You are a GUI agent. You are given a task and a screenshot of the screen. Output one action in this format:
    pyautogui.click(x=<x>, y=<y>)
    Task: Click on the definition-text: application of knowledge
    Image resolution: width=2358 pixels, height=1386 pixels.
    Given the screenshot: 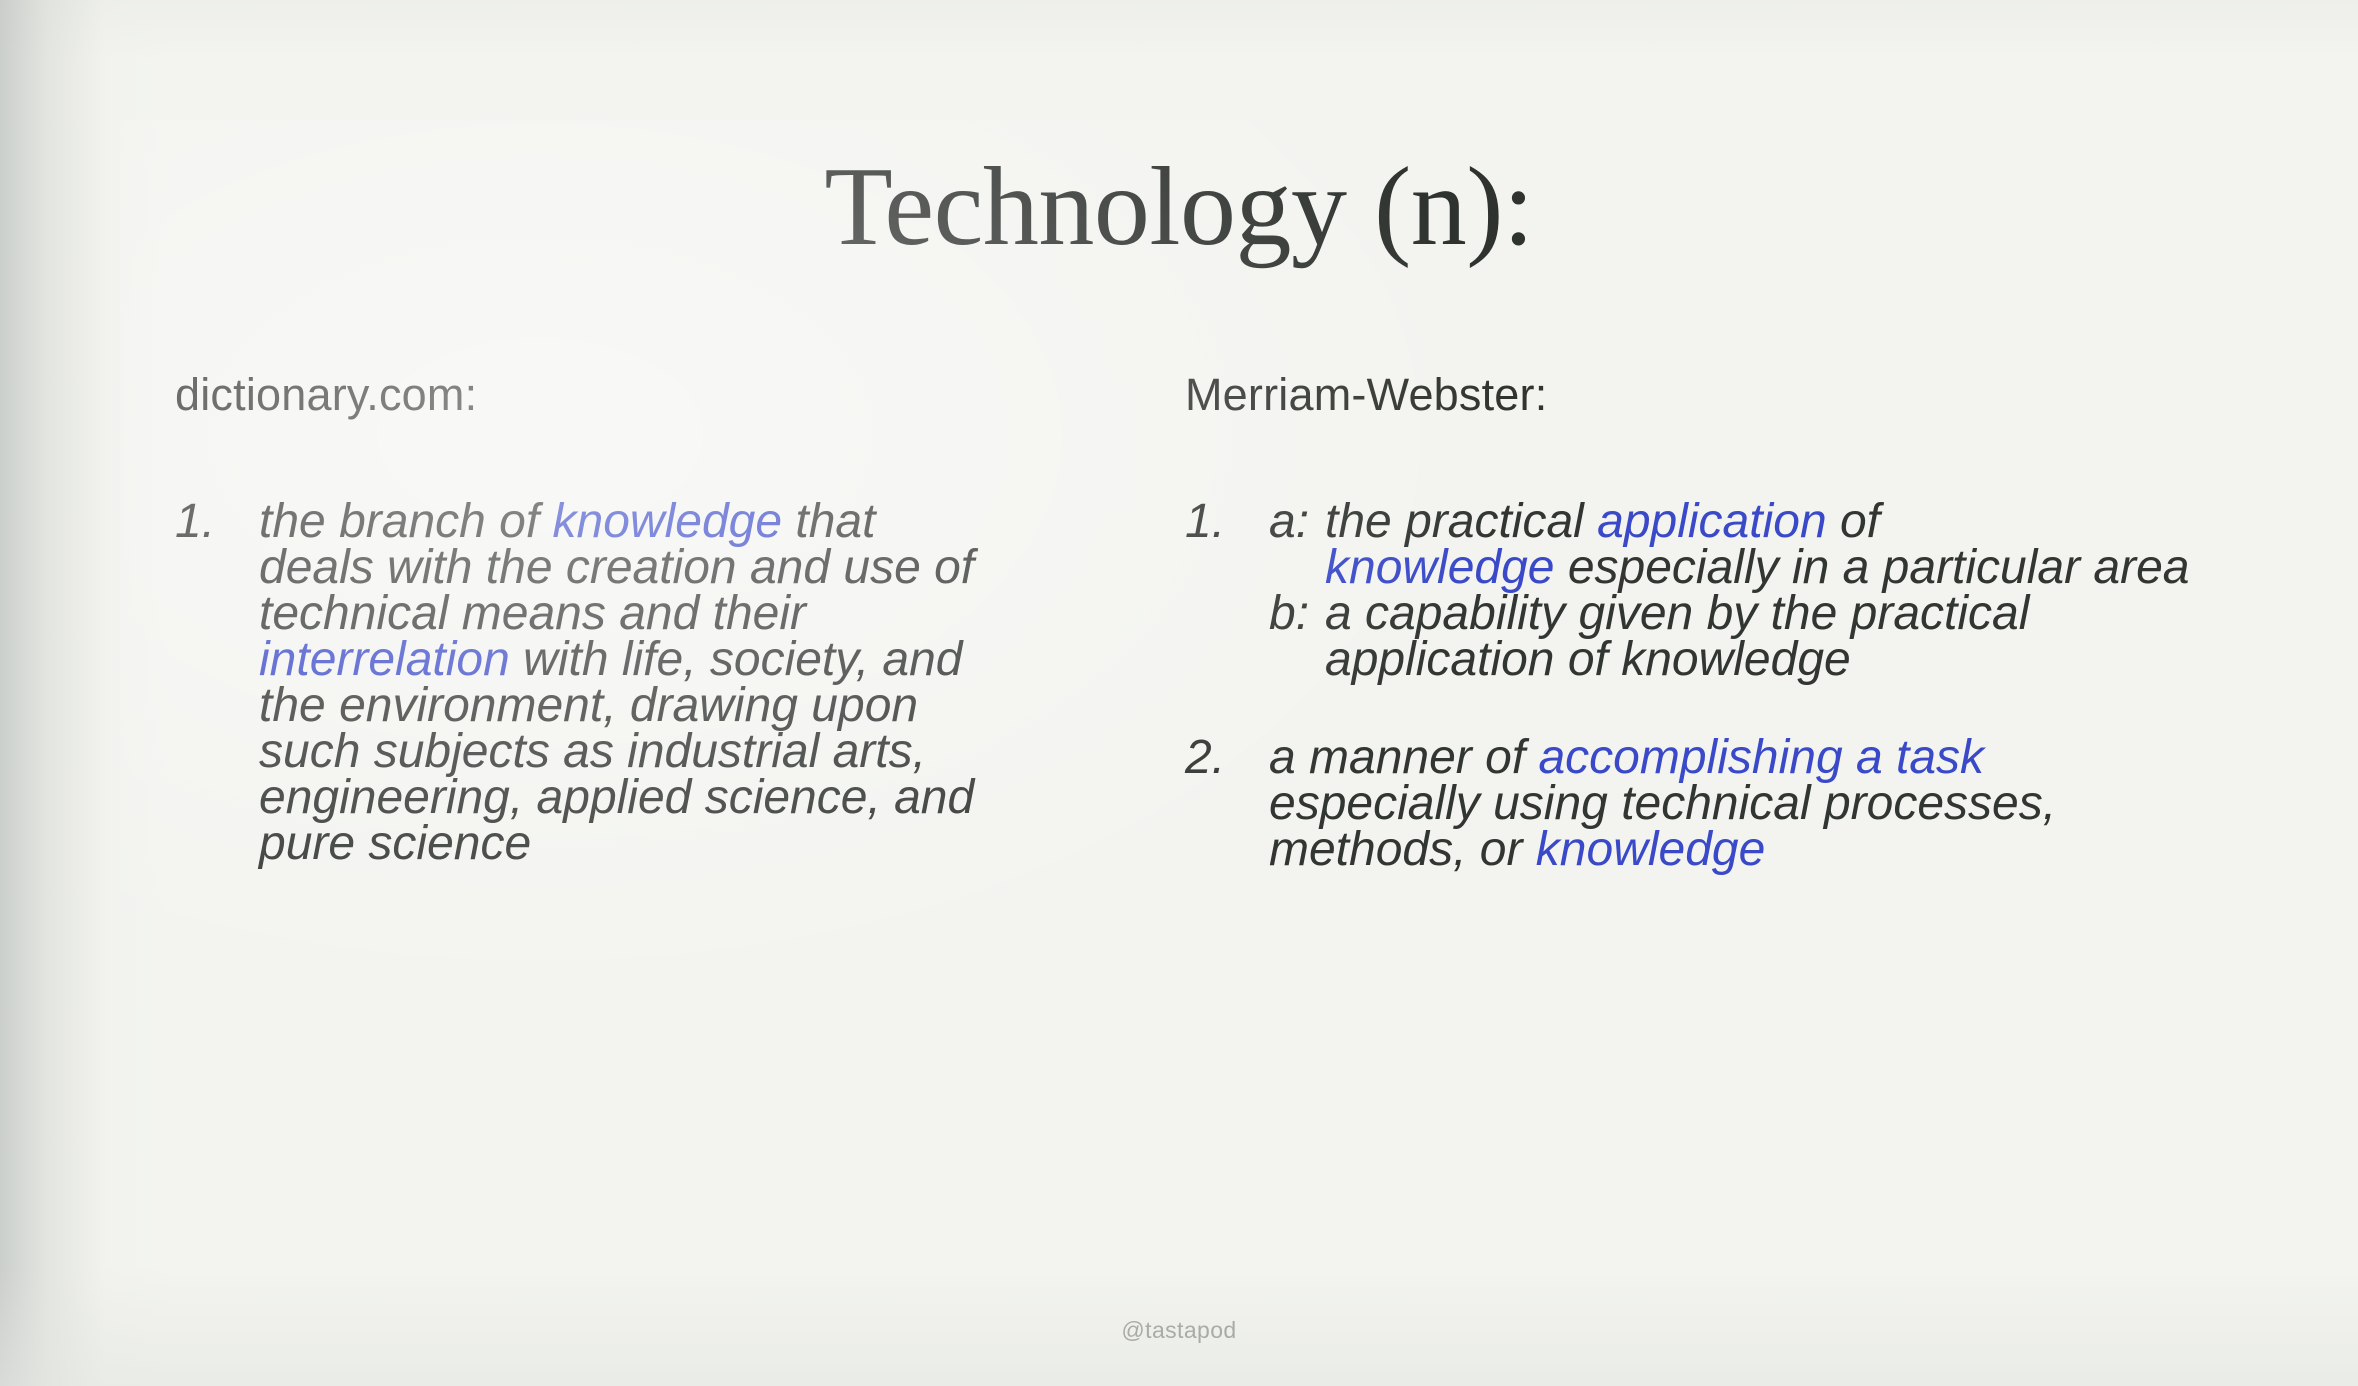 What is the action you would take?
    pyautogui.click(x=1588, y=659)
    